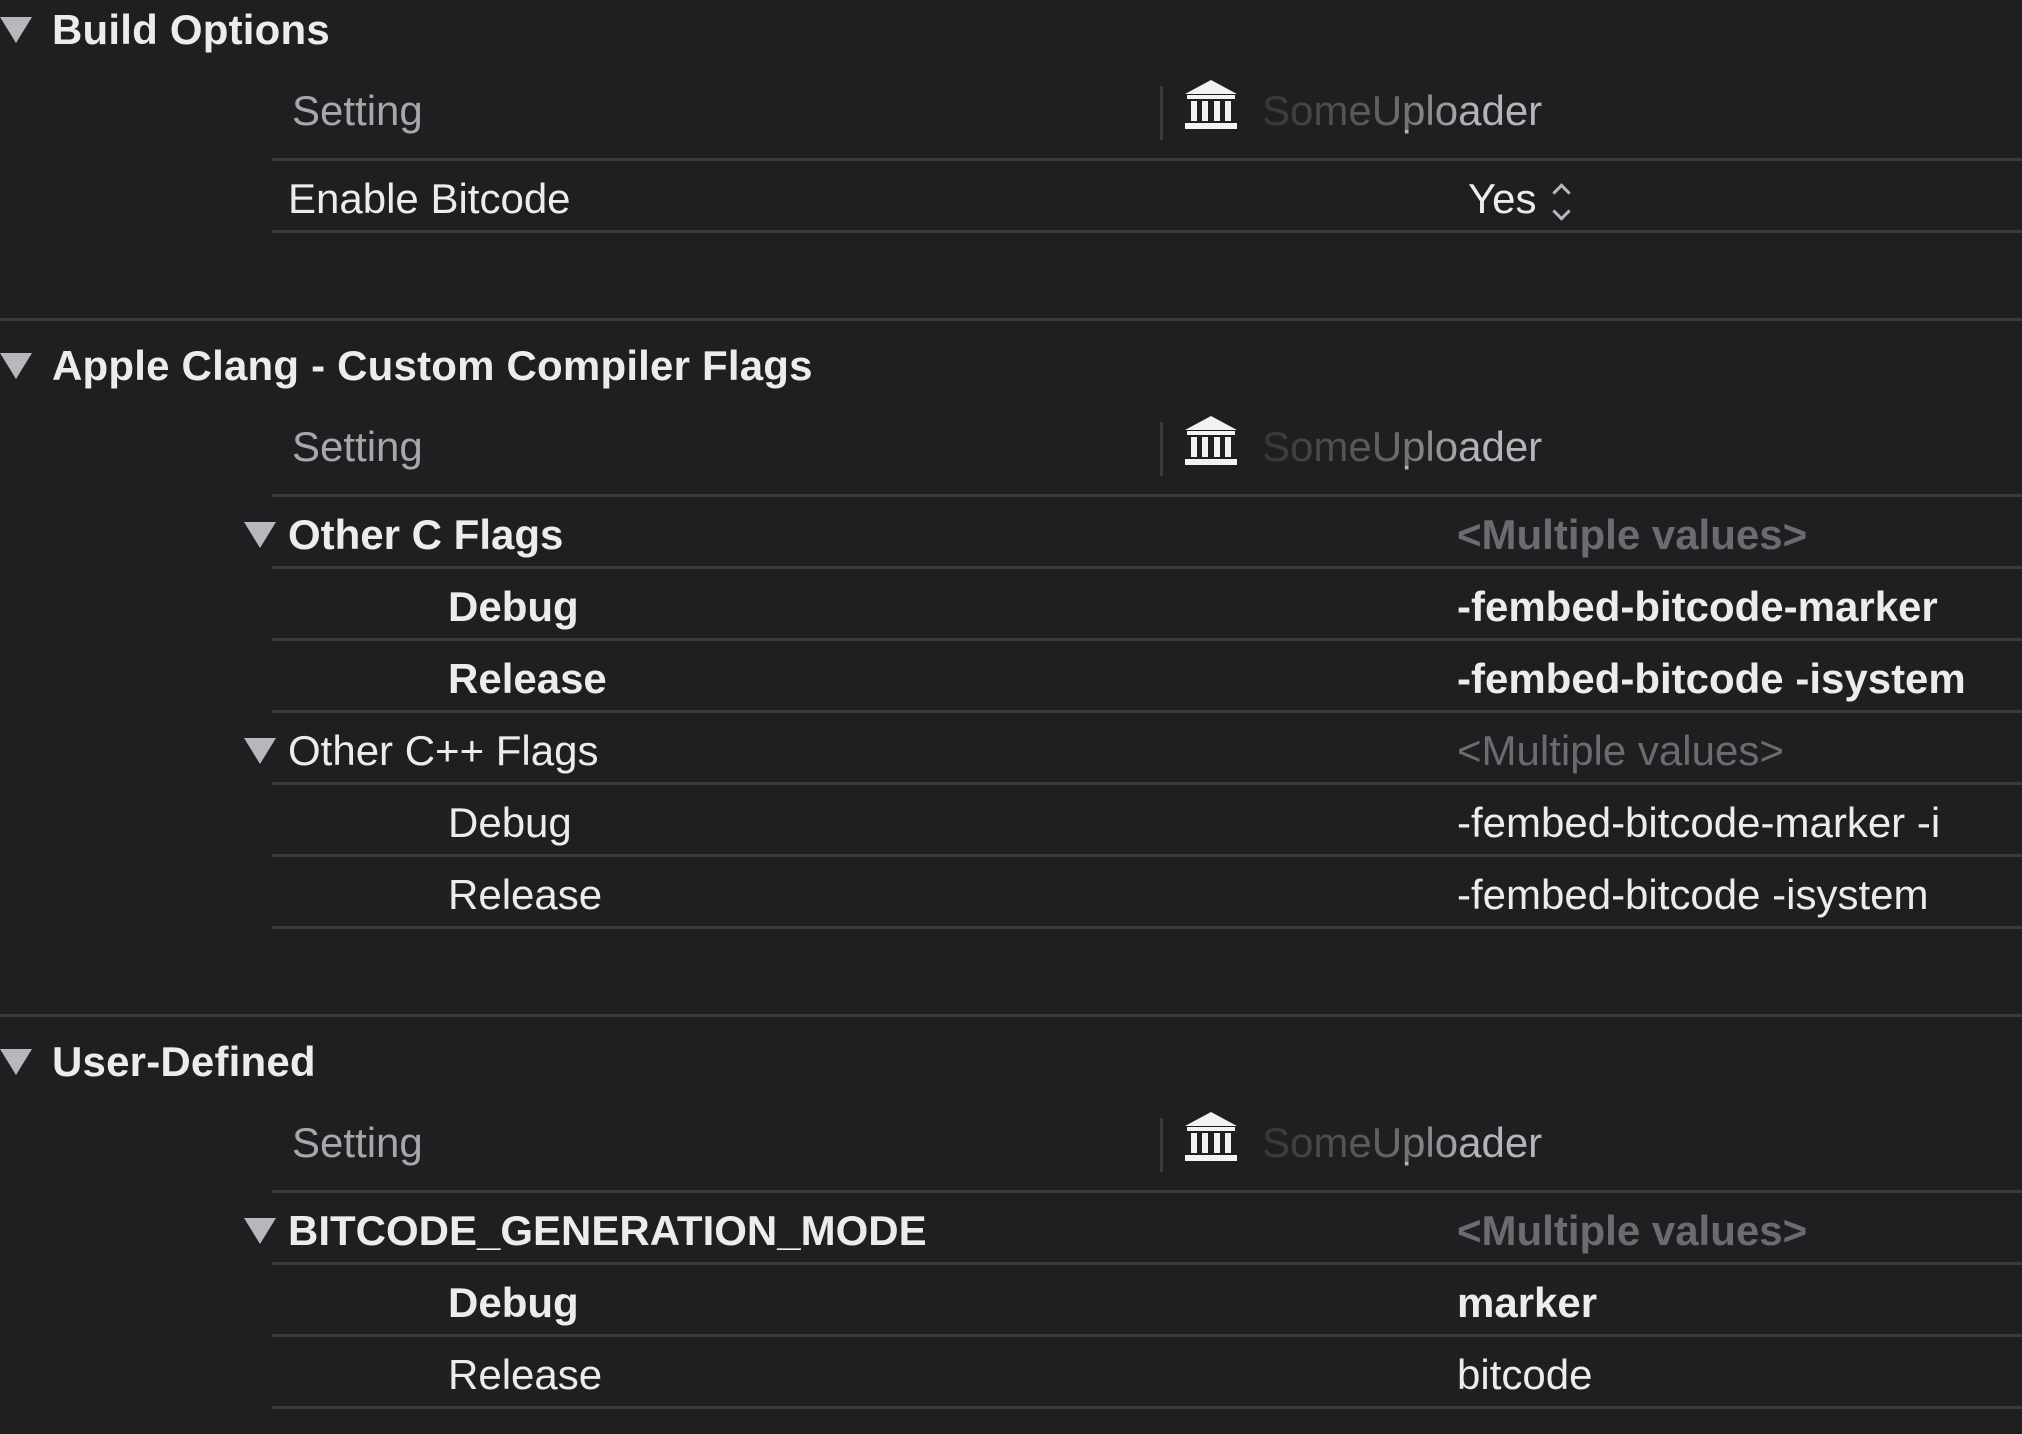 The height and width of the screenshot is (1434, 2022). Describe the element at coordinates (1147, 1375) in the screenshot. I see `setting-row-bitcode-mode-release: Release bitcode` at that location.